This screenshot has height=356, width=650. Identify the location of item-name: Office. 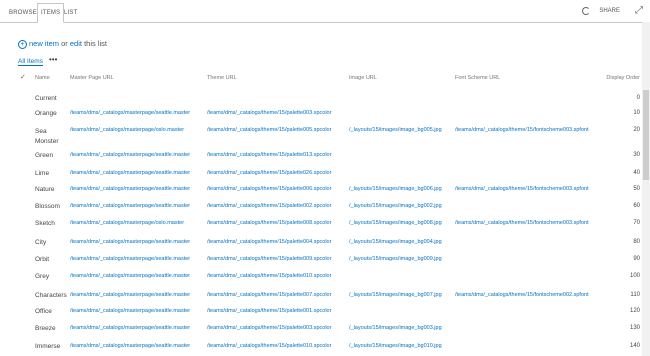
(43, 311).